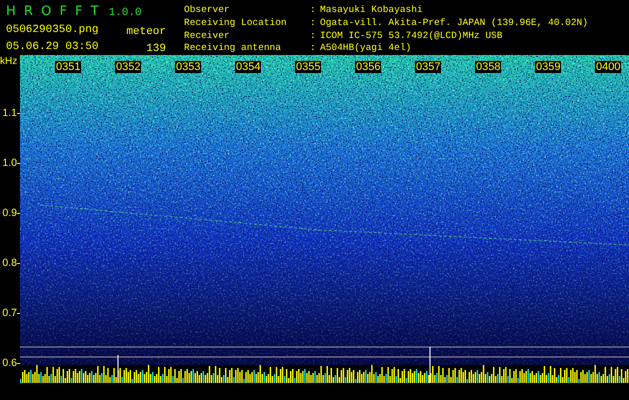  What do you see at coordinates (207, 10) in the screenshot?
I see `info-label: Observer` at bounding box center [207, 10].